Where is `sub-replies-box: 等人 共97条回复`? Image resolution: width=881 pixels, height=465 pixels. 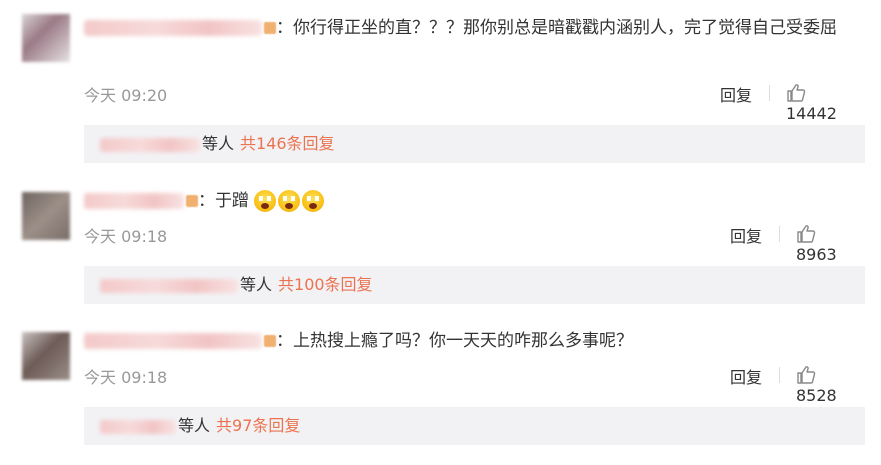 sub-replies-box: 等人 共97条回复 is located at coordinates (474, 426).